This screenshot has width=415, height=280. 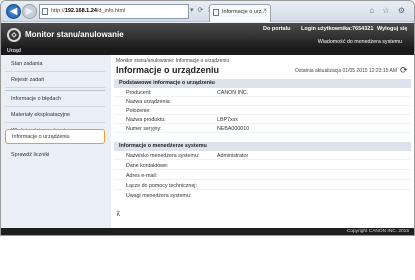 What do you see at coordinates (216, 12) in the screenshot?
I see `tab-page-icon` at bounding box center [216, 12].